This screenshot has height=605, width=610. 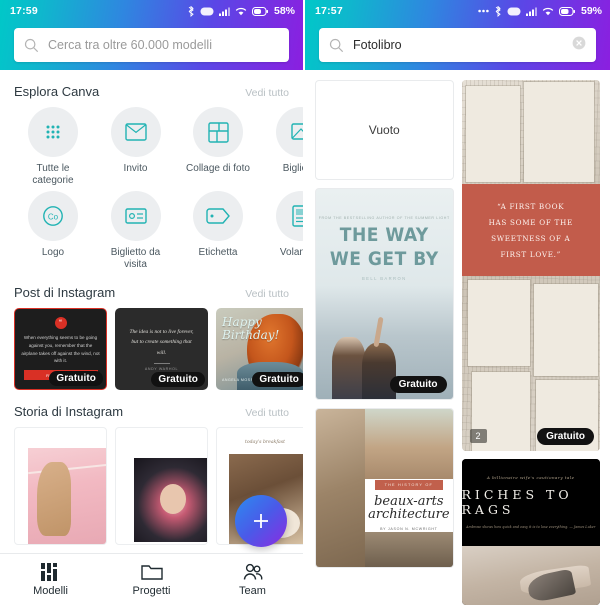 What do you see at coordinates (457, 45) in the screenshot?
I see `search-bar: Fotolibro` at bounding box center [457, 45].